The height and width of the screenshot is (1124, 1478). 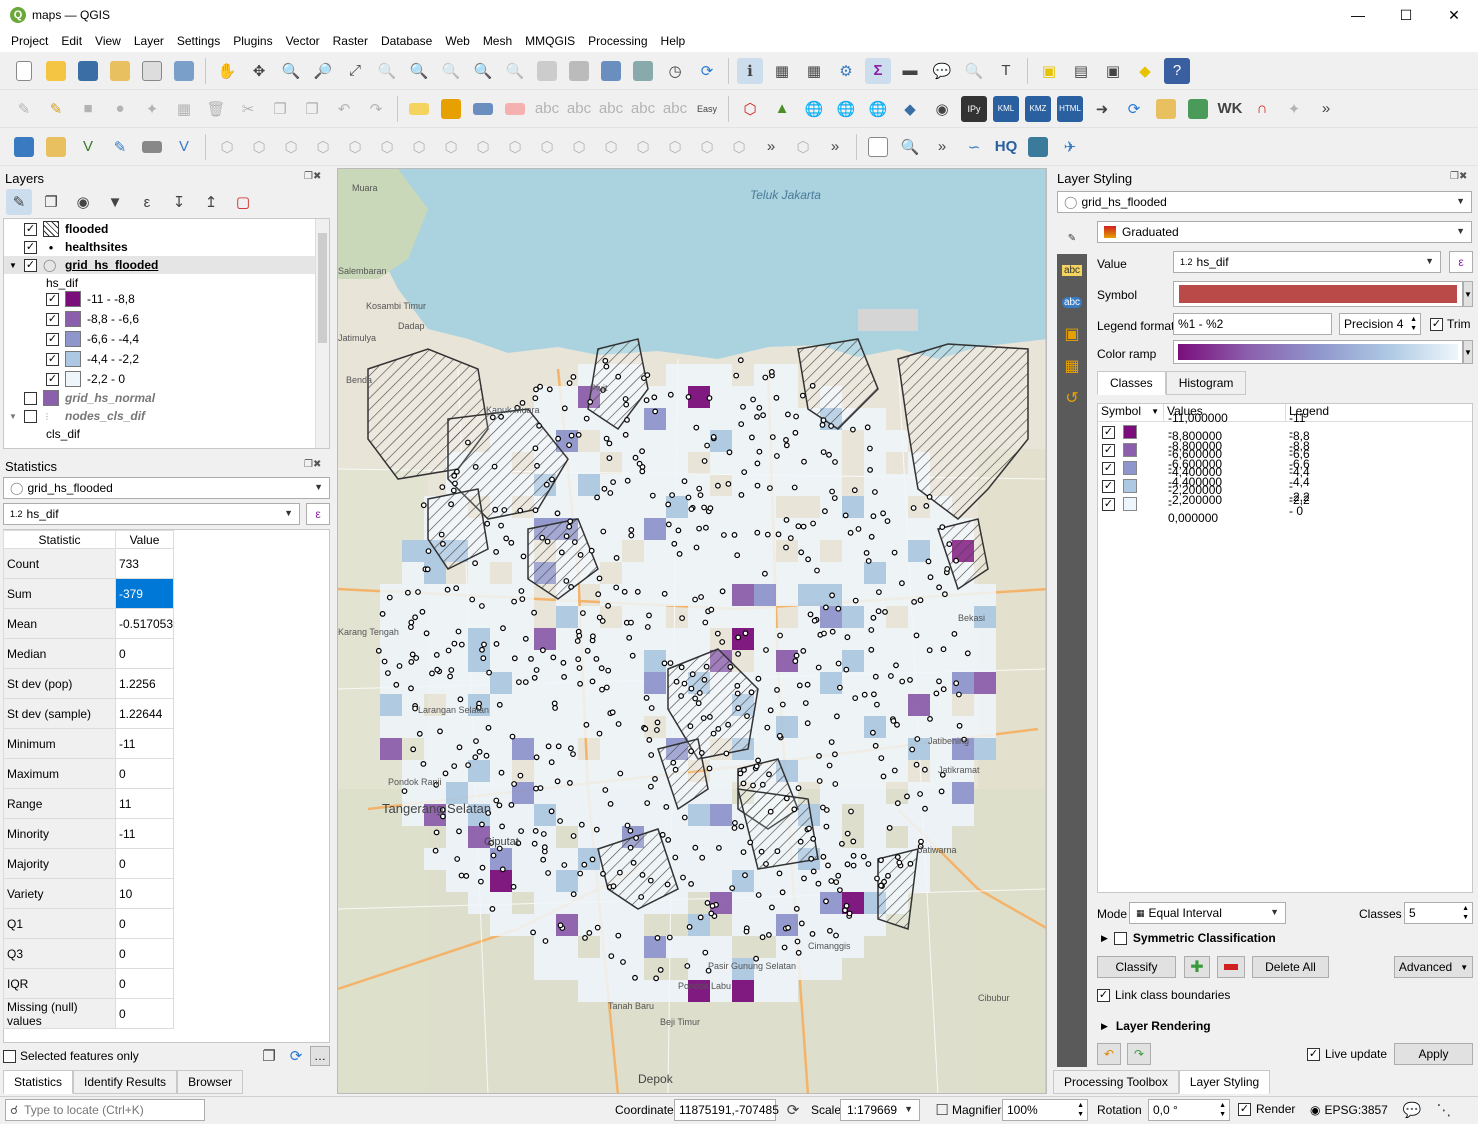 I want to click on advanced-digitize-3-icon: ⬡, so click(x=291, y=147).